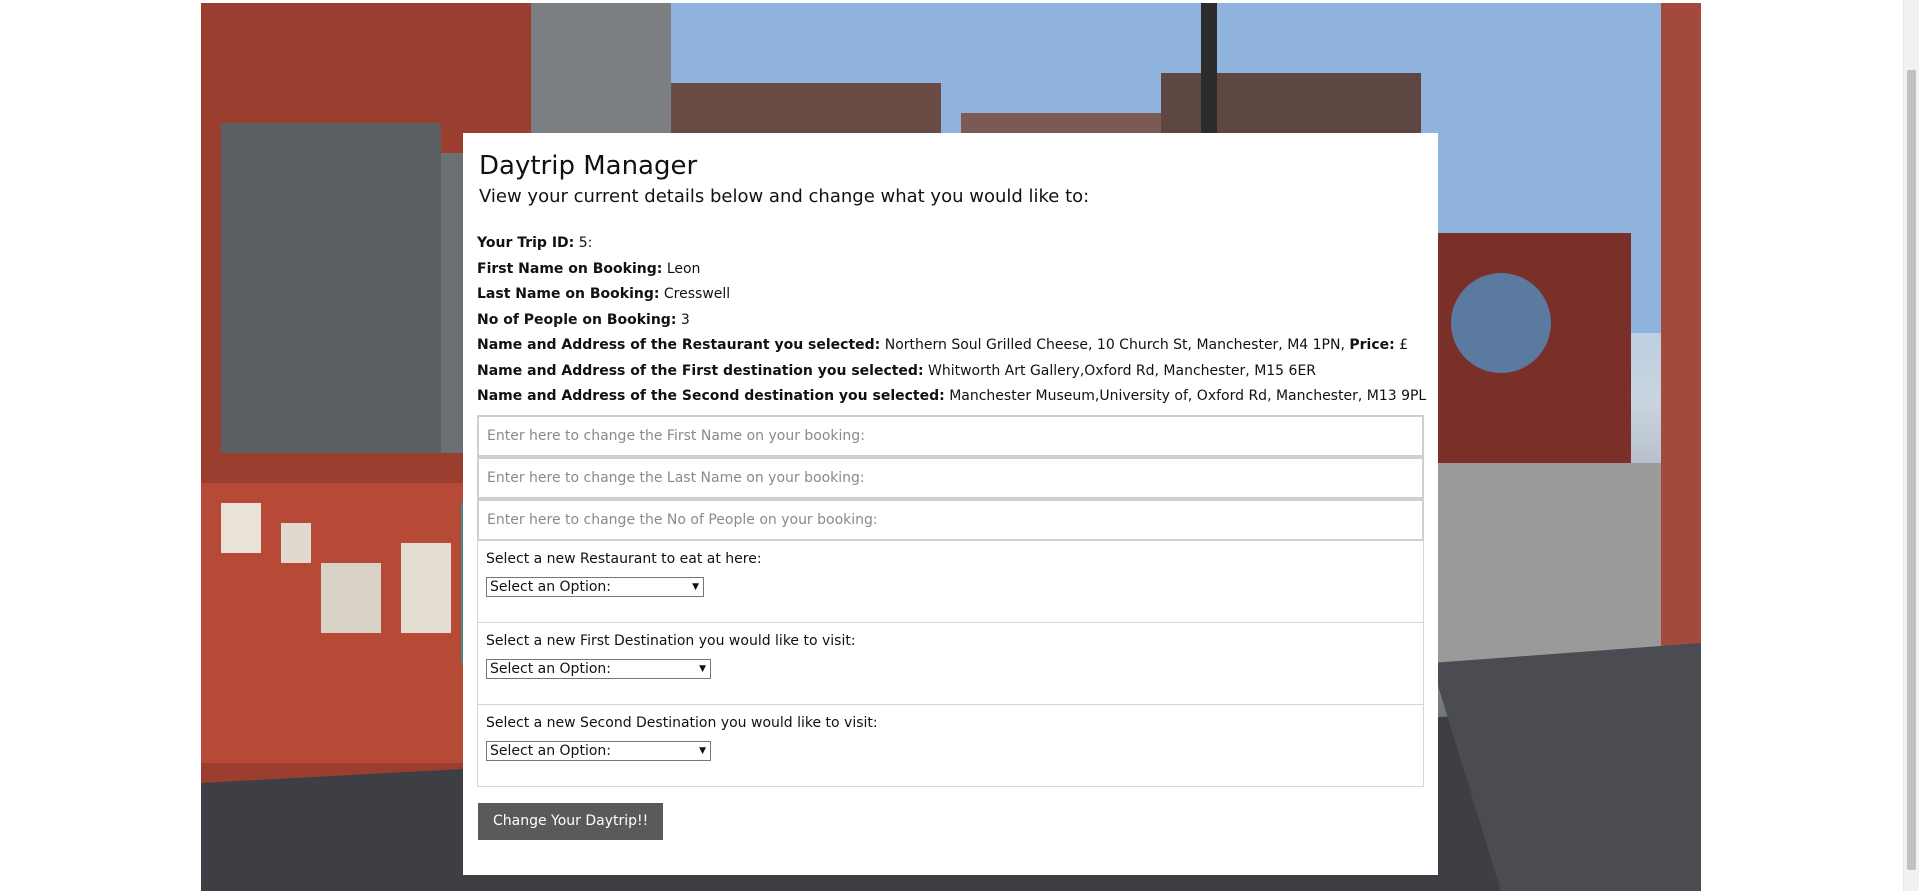  What do you see at coordinates (685, 319) in the screenshot?
I see `people-value: 3` at bounding box center [685, 319].